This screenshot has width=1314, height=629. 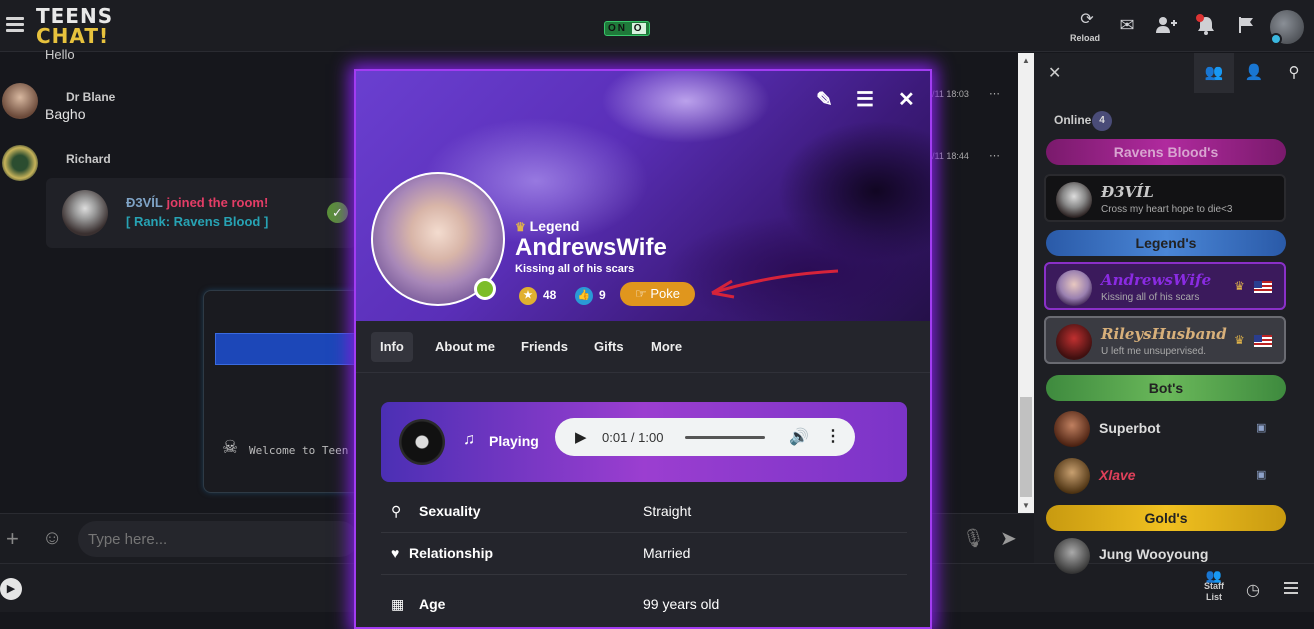 I want to click on info-value: Married, so click(x=667, y=553).